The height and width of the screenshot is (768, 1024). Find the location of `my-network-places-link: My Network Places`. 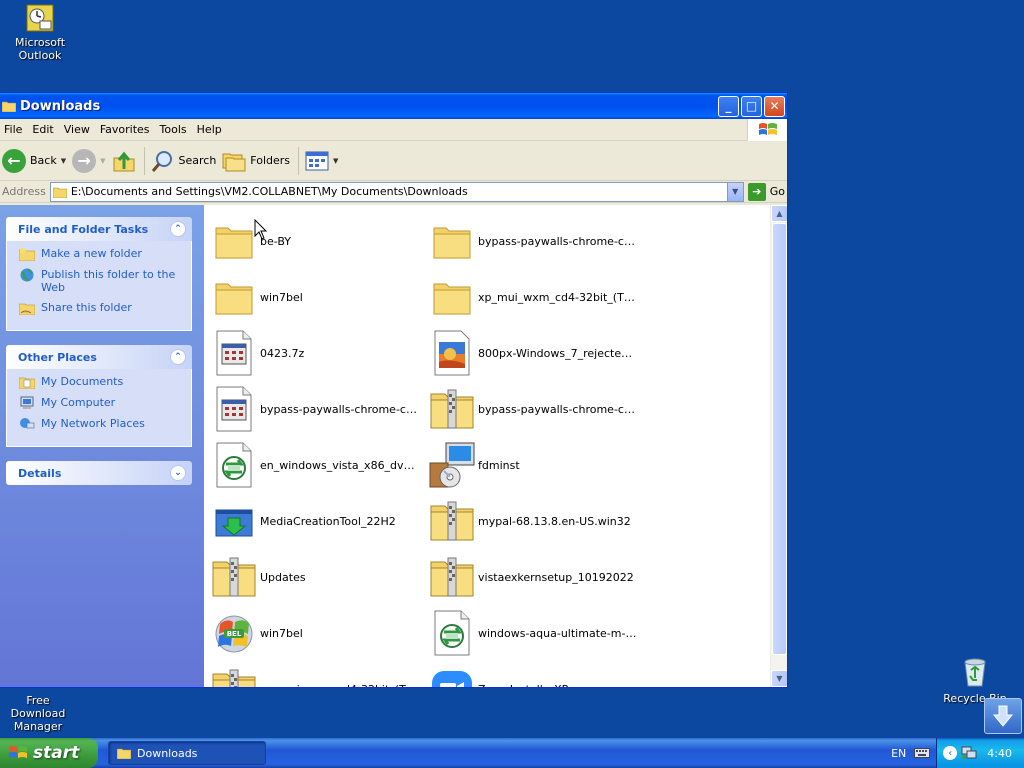

my-network-places-link: My Network Places is located at coordinates (100, 424).